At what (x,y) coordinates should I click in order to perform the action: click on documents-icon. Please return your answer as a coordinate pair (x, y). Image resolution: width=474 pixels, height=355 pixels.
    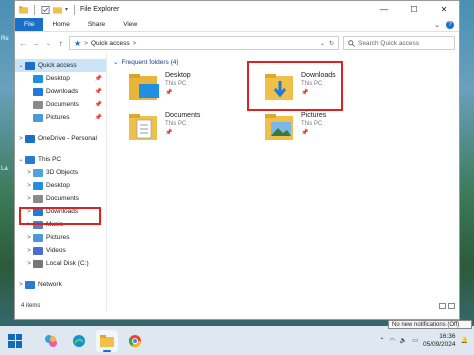
    Looking at the image, I should click on (38, 198).